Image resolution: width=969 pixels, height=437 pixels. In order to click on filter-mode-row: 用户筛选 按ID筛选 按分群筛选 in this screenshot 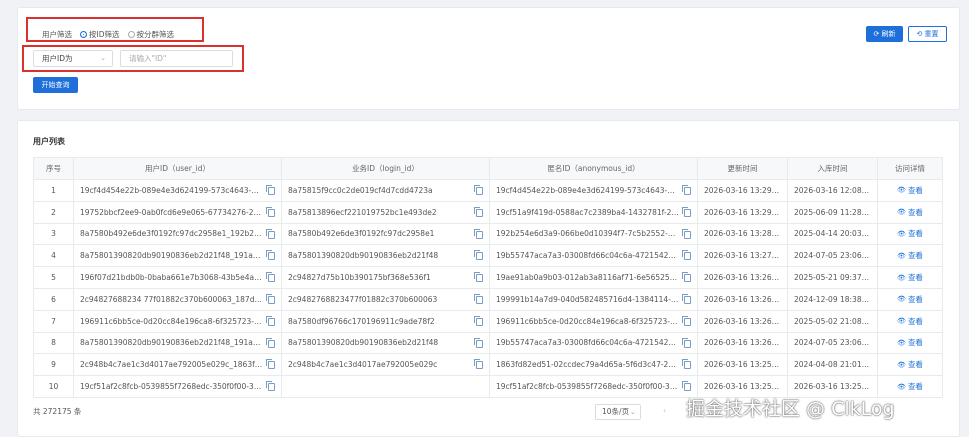, I will do `click(108, 34)`.